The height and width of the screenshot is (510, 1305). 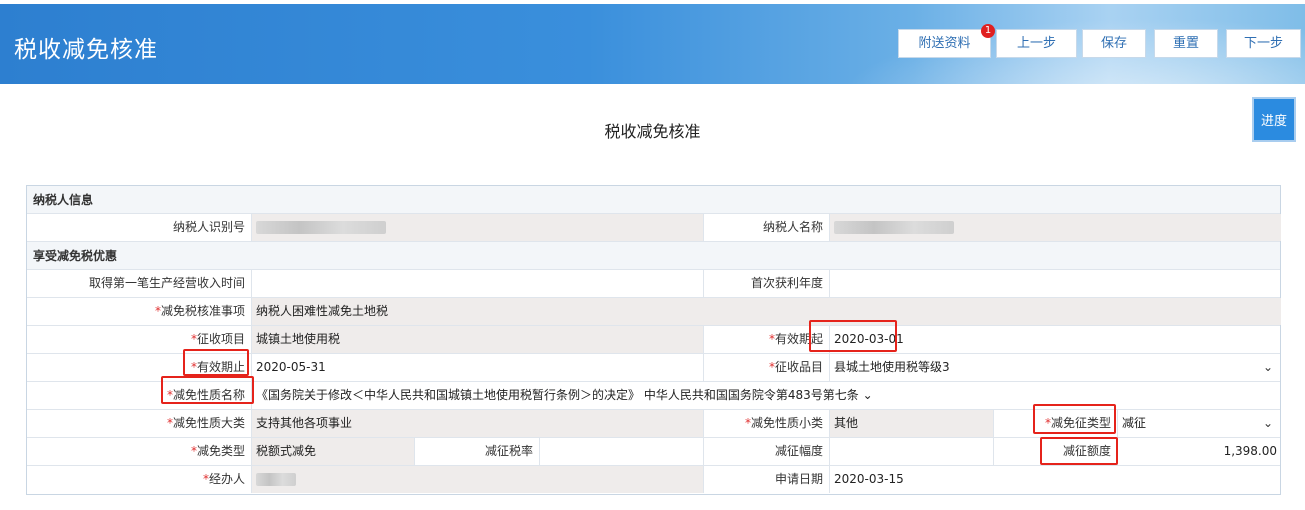 I want to click on reduced-rate-label: 减征税率, so click(x=477, y=451).